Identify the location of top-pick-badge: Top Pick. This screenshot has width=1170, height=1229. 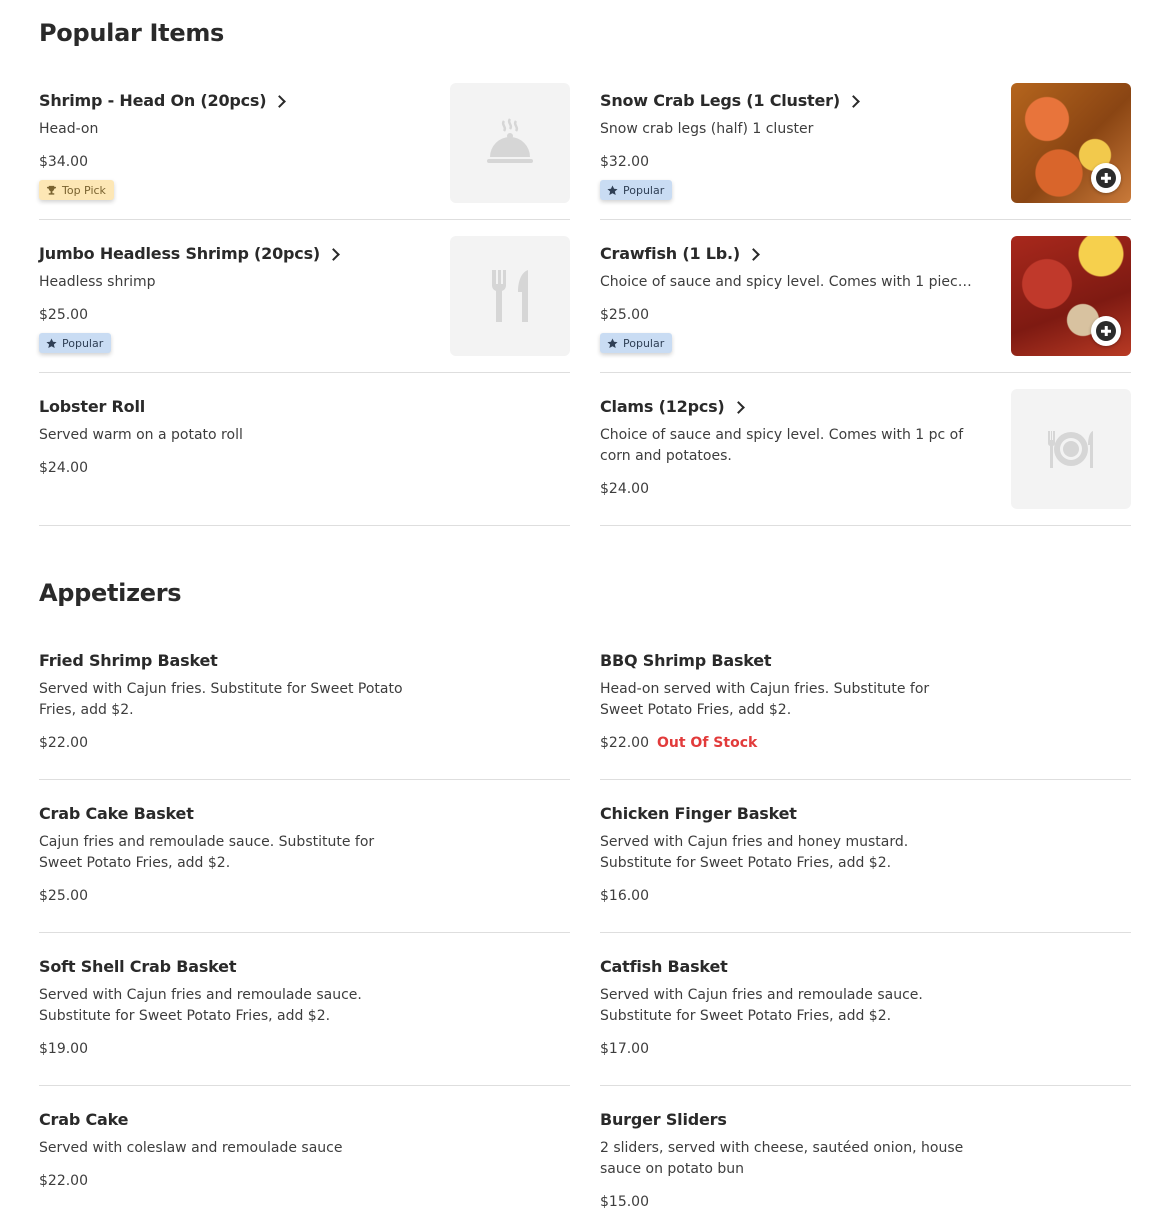
(76, 190).